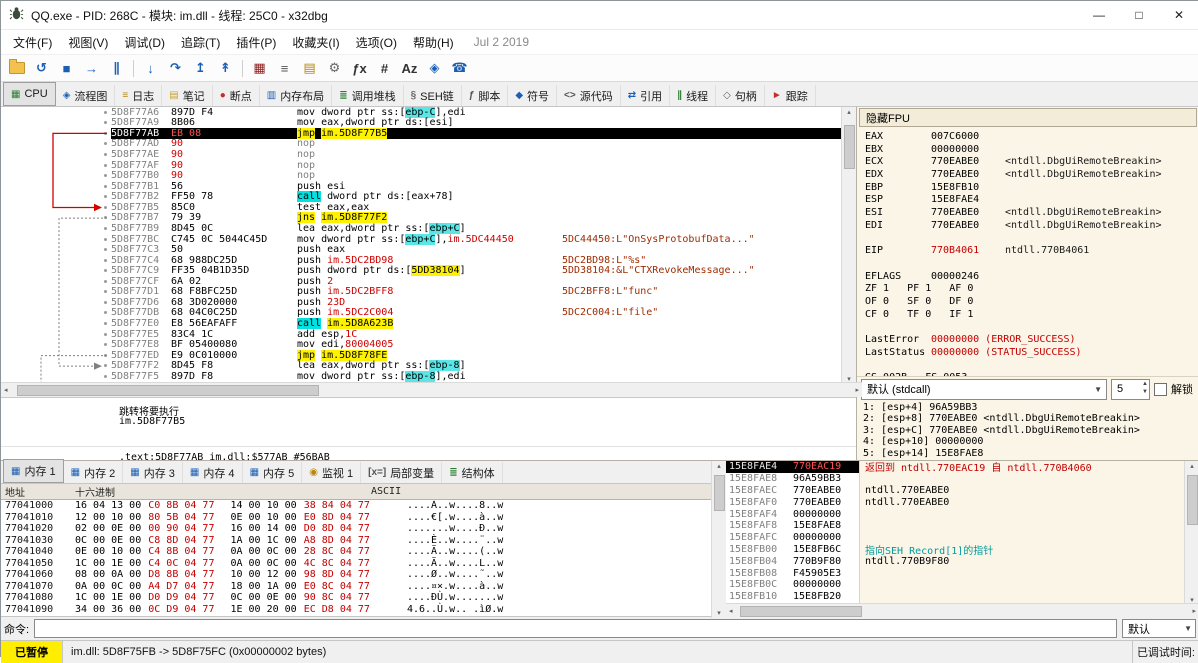 This screenshot has width=1198, height=663. What do you see at coordinates (1030, 407) in the screenshot?
I see `argument-row: 1: [esp+4] 96A59BB3` at bounding box center [1030, 407].